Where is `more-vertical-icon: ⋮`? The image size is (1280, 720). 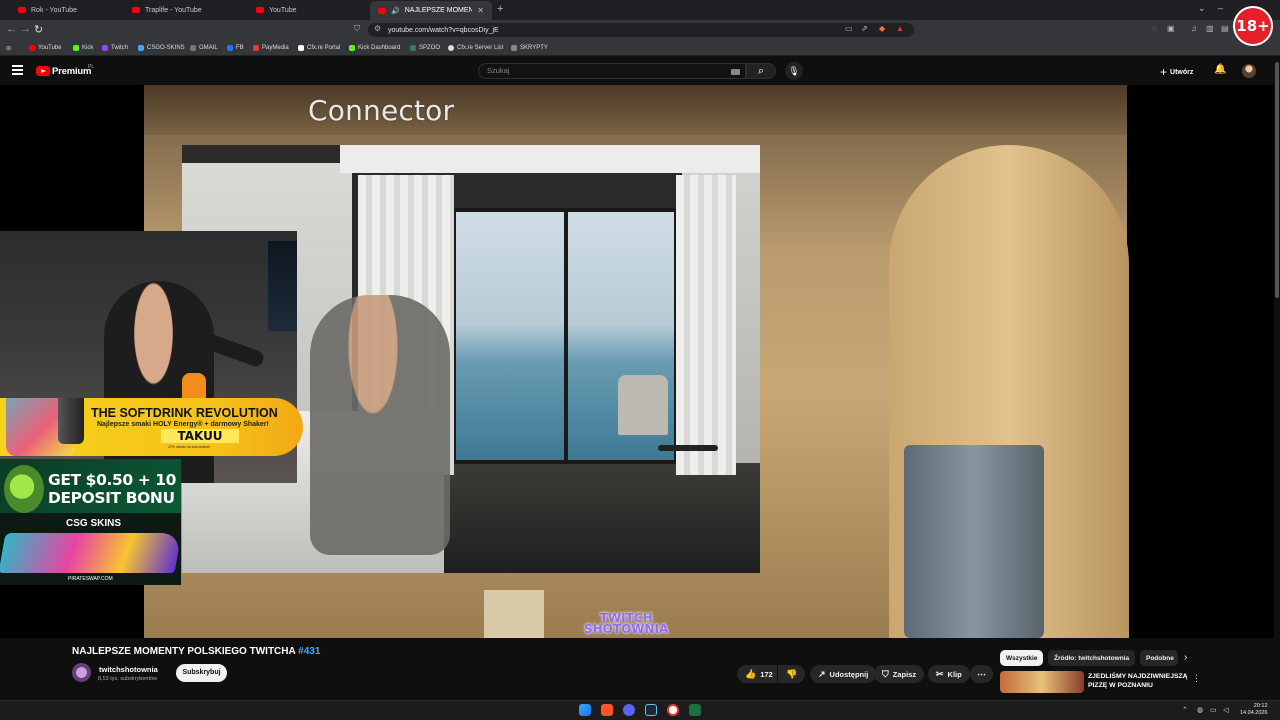
more-vertical-icon: ⋮ is located at coordinates (1196, 678).